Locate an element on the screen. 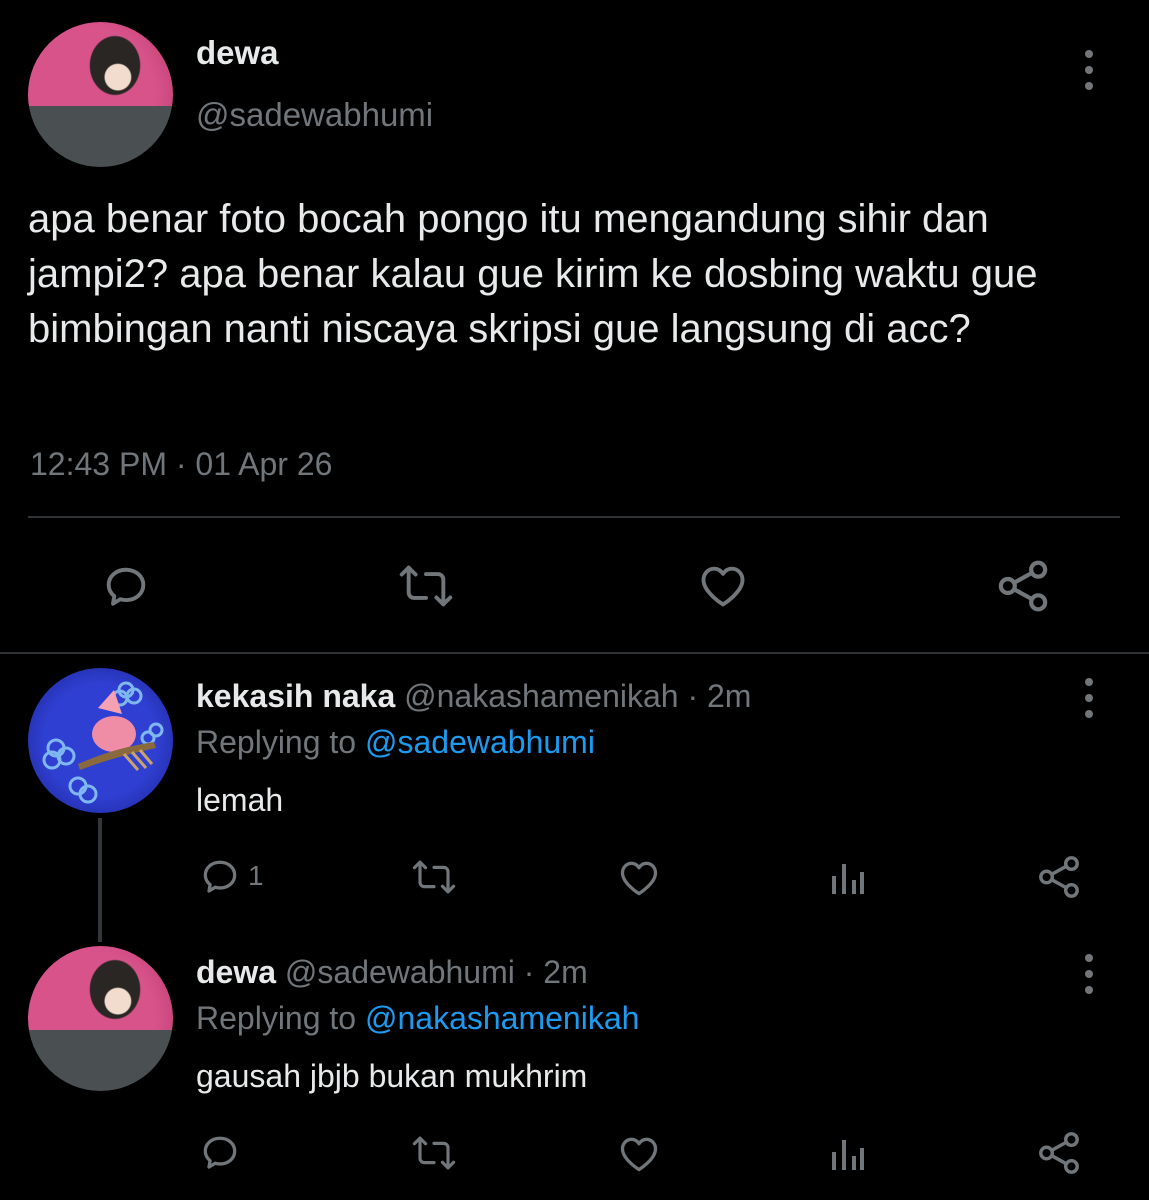 This screenshot has height=1200, width=1149. replying-to-mention: @nakashamenikah is located at coordinates (502, 1018).